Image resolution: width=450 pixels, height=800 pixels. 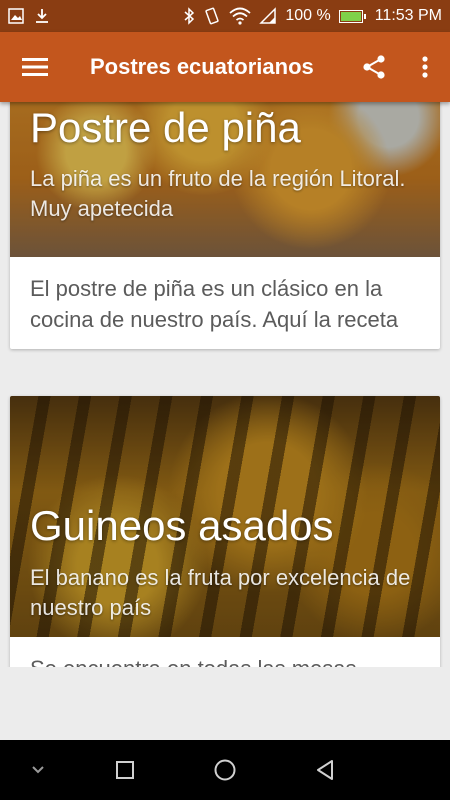 What do you see at coordinates (325, 770) in the screenshot?
I see `back-icon` at bounding box center [325, 770].